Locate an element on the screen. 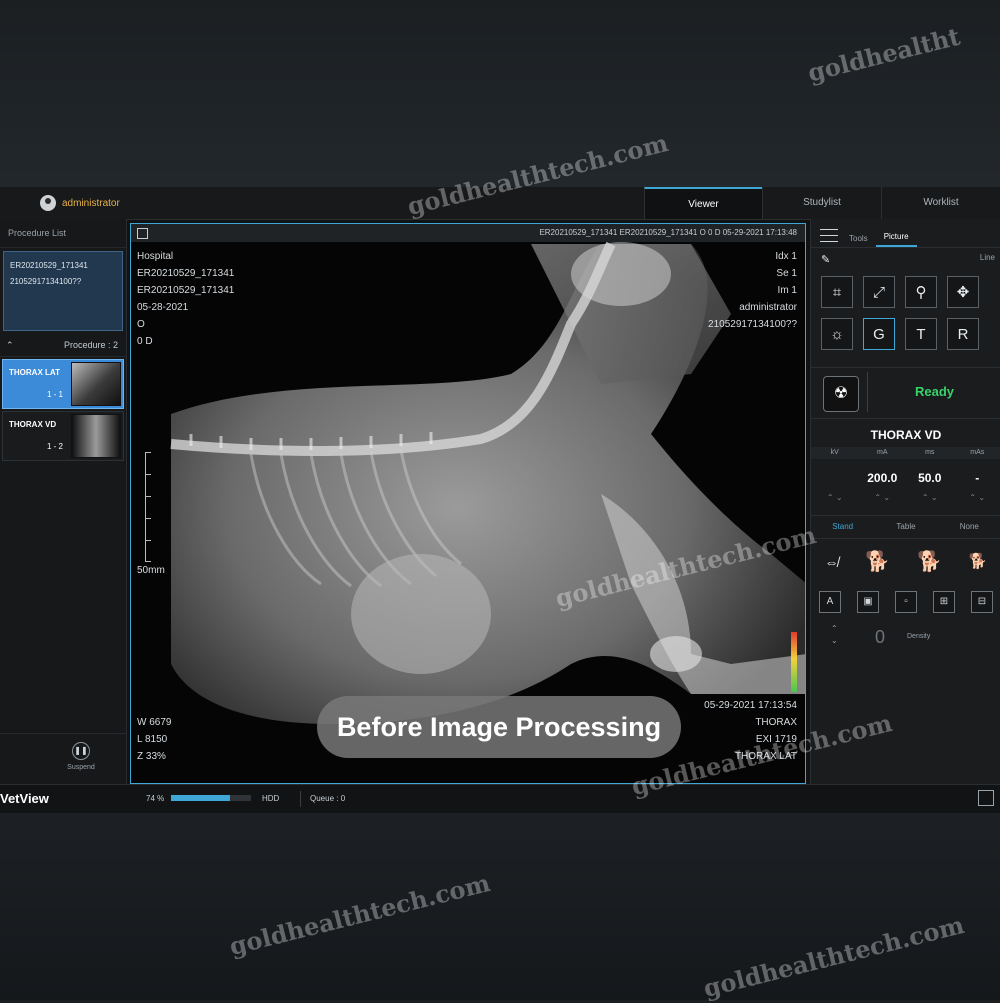  density-label: Density is located at coordinates (918, 636).